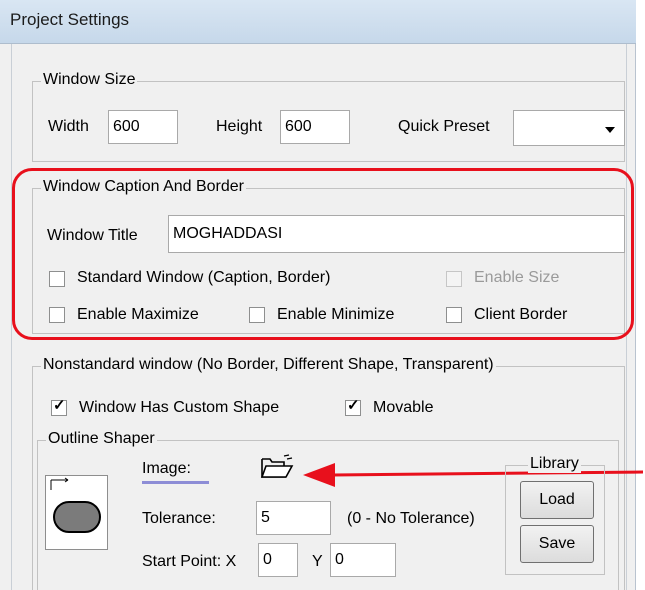 This screenshot has height=590, width=645. I want to click on movable-checkbox: ✓, so click(353, 406).